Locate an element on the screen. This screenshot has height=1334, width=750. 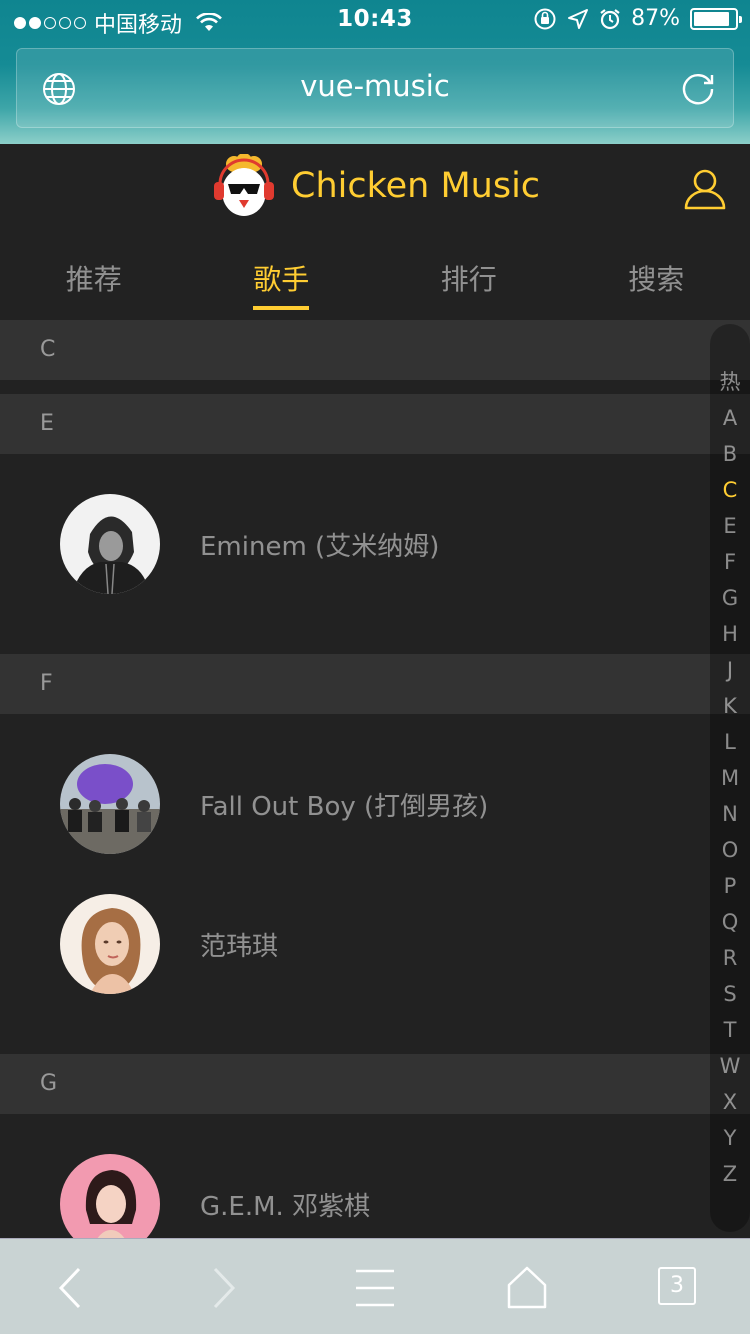
index-letter-9: K is located at coordinates (730, 706).